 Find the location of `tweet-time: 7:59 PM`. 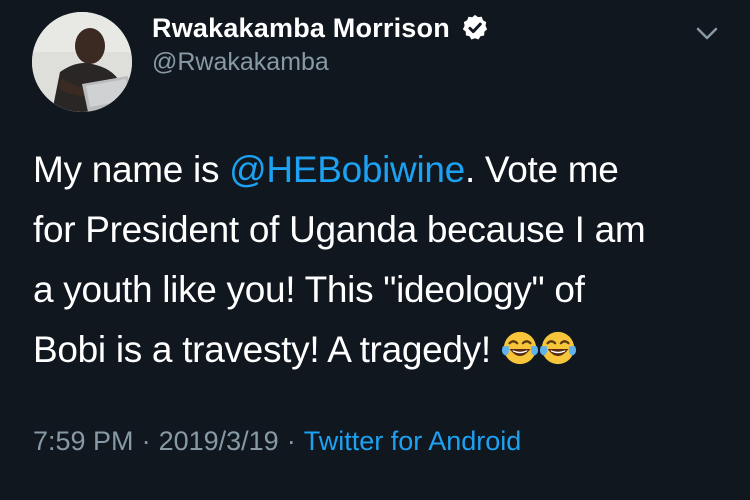

tweet-time: 7:59 PM is located at coordinates (83, 441).